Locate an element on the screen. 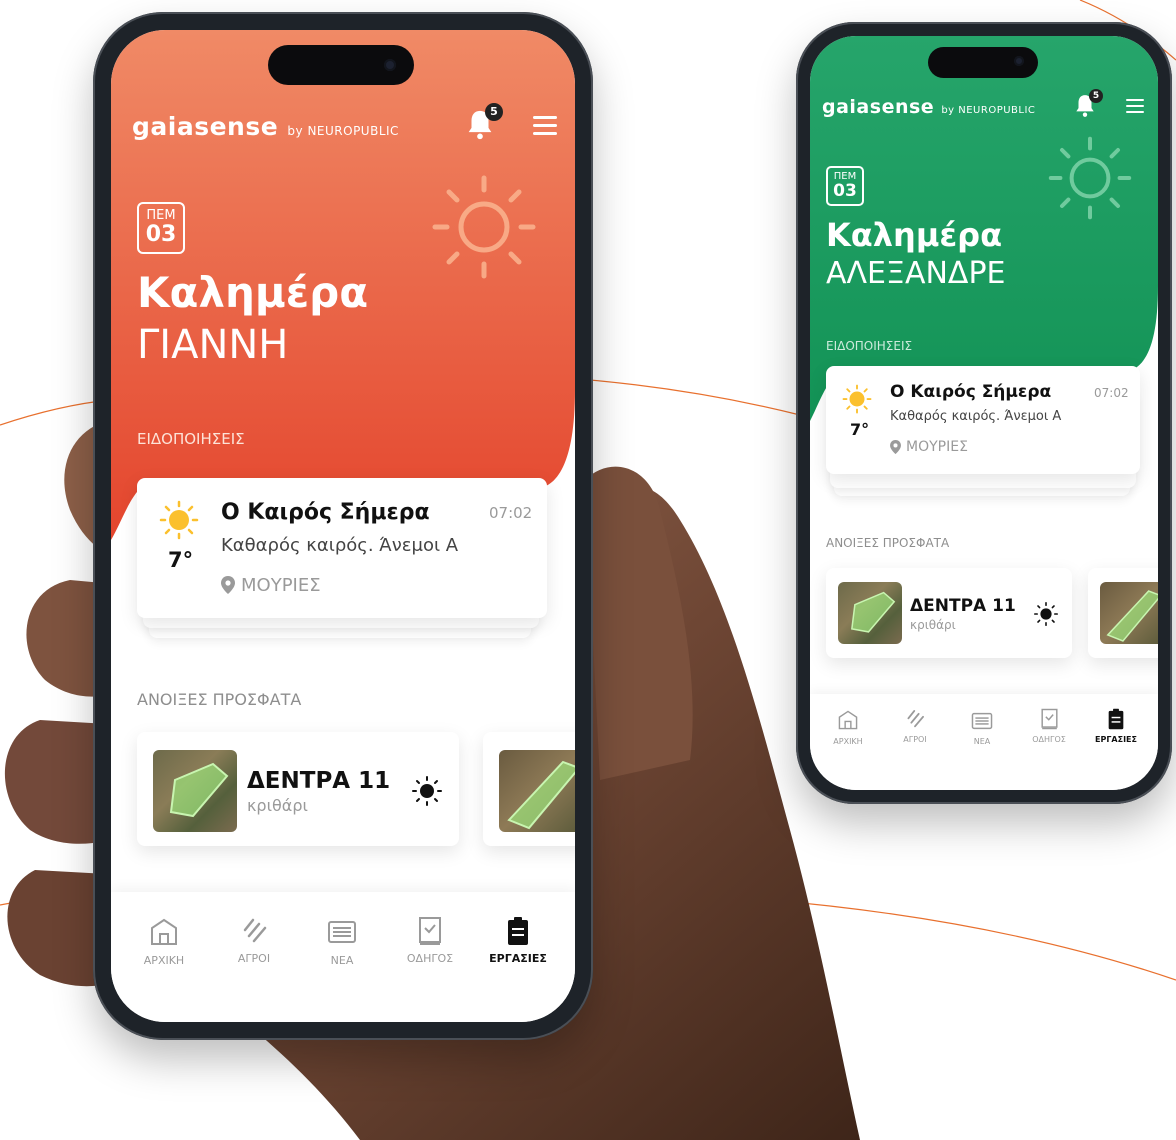 Image resolution: width=1176 pixels, height=1140 pixels. date-day: ΠΕΜ is located at coordinates (161, 215).